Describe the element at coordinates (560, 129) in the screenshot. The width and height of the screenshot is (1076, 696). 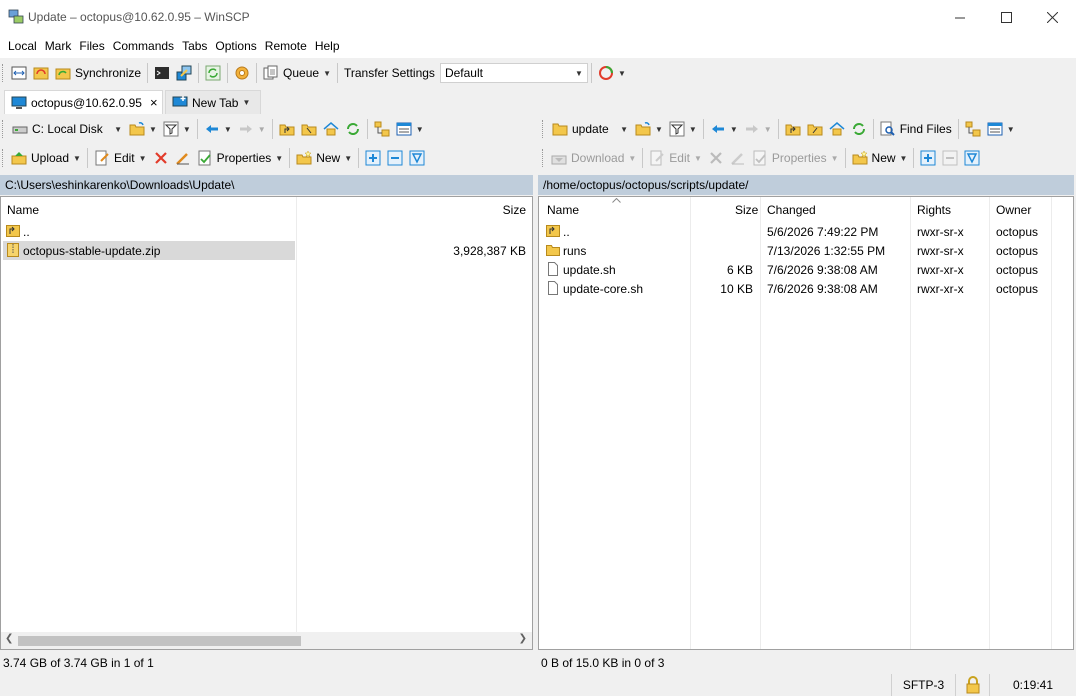
I see `folder-icon` at that location.